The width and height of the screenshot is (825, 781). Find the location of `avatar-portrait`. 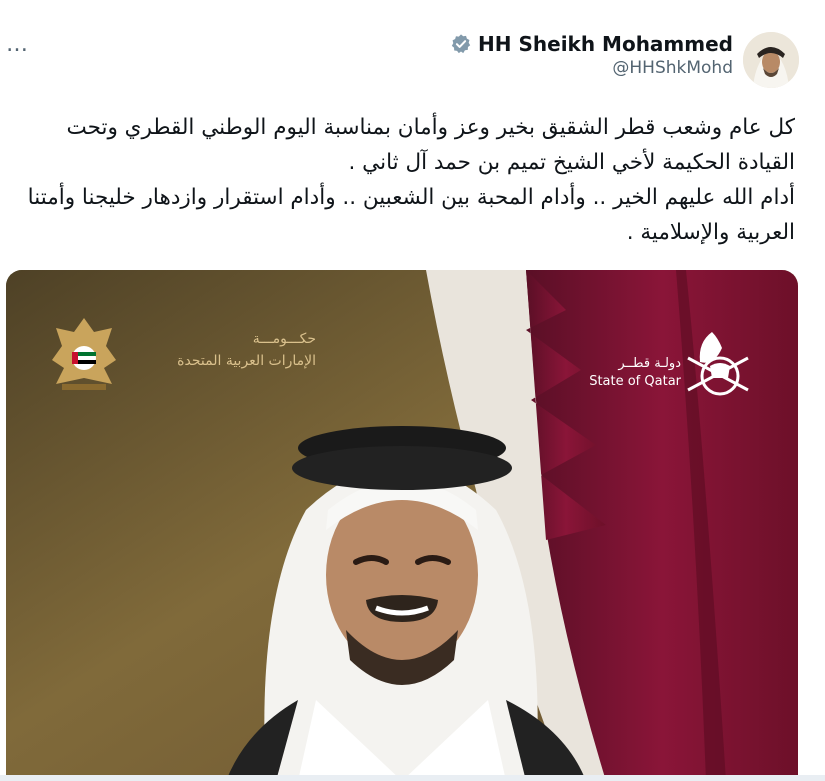

avatar-portrait is located at coordinates (771, 60).